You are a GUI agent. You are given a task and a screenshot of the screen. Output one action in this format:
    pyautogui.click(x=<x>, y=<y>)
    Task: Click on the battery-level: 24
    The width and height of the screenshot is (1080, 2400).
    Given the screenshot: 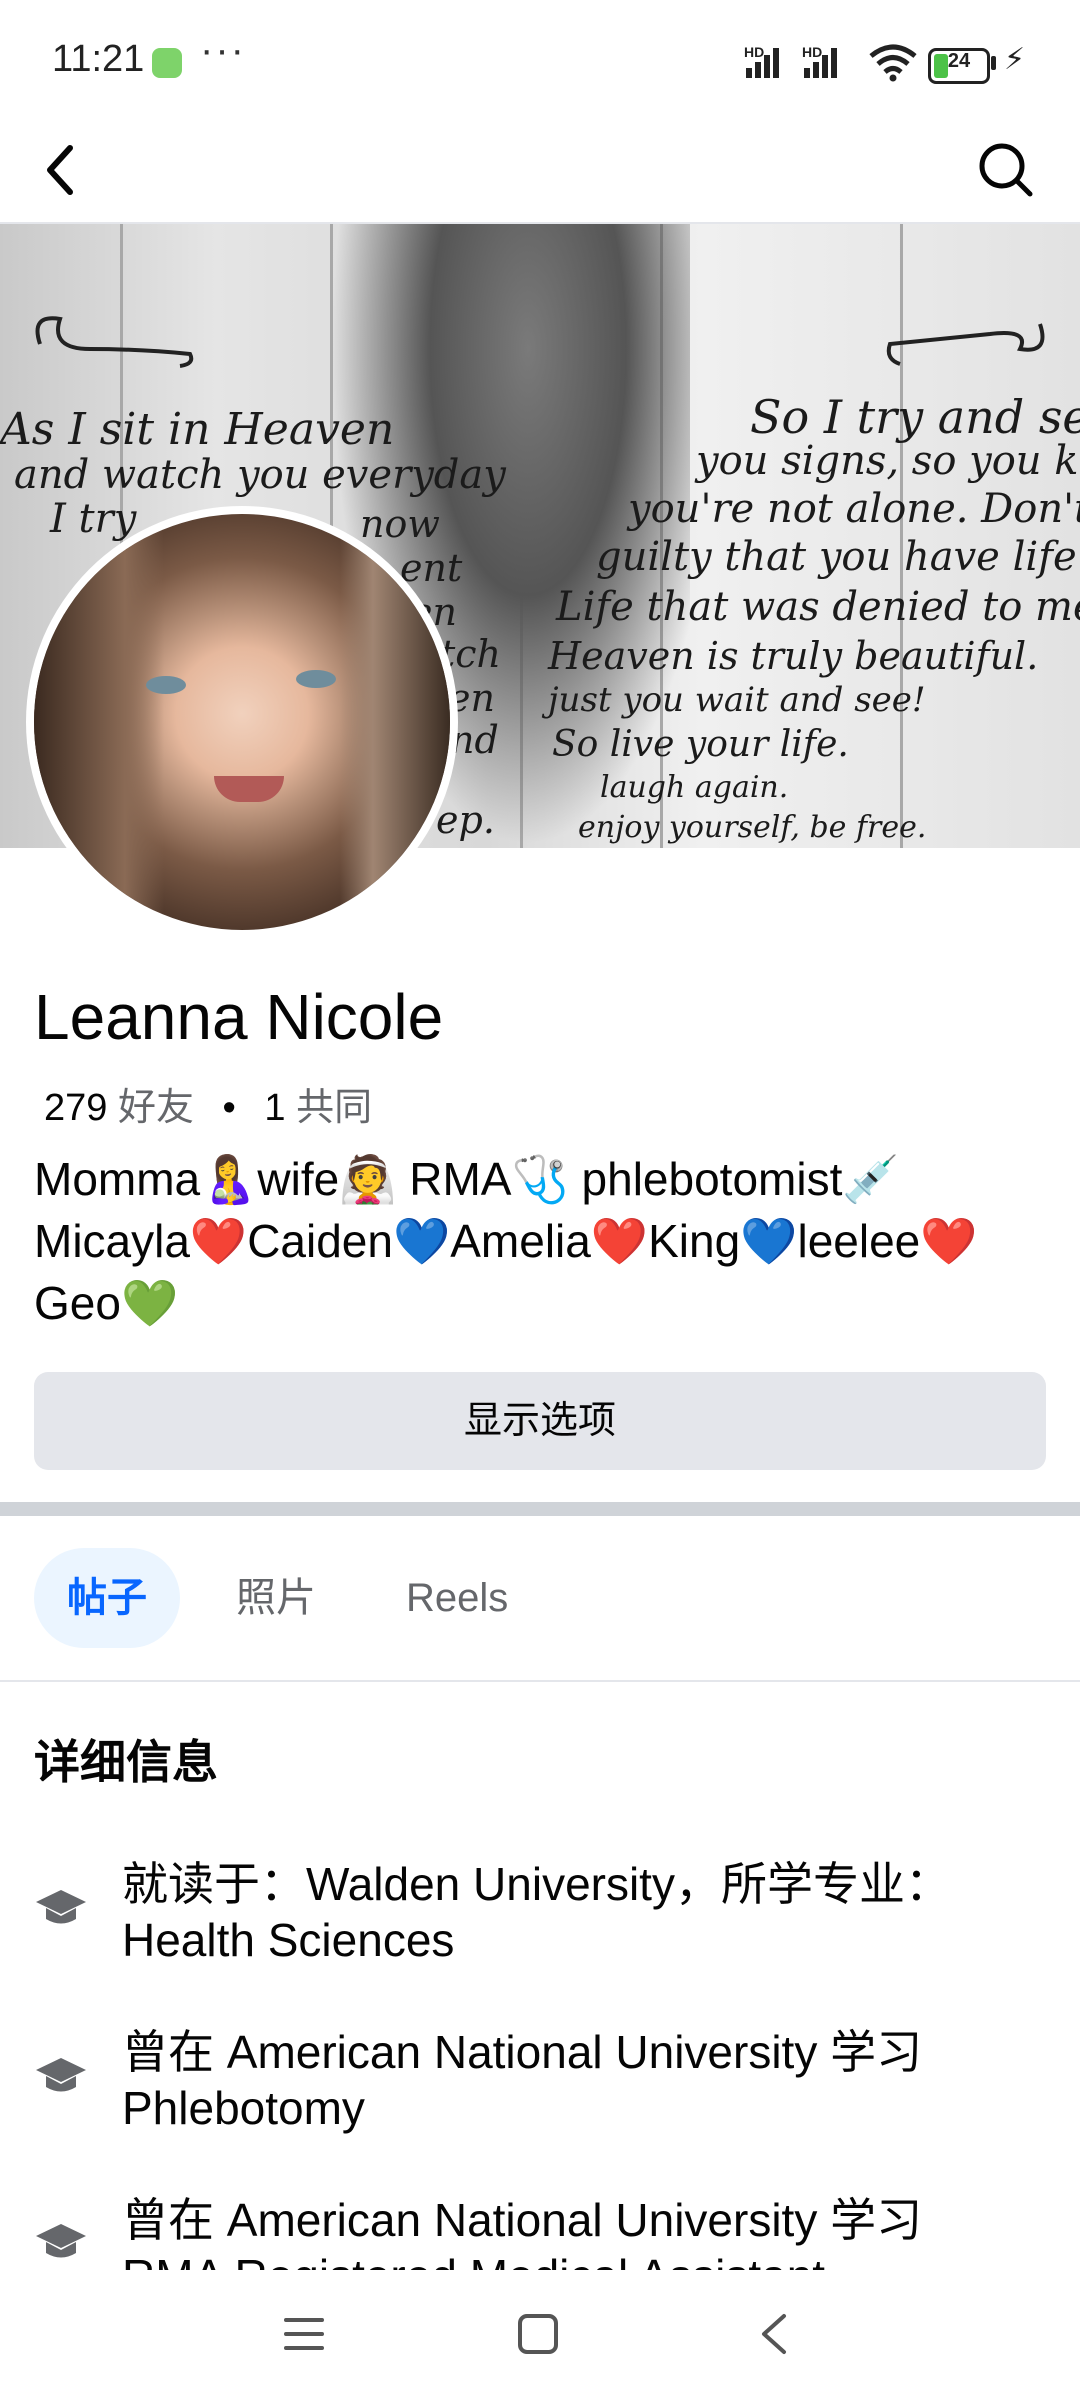 What is the action you would take?
    pyautogui.click(x=959, y=61)
    